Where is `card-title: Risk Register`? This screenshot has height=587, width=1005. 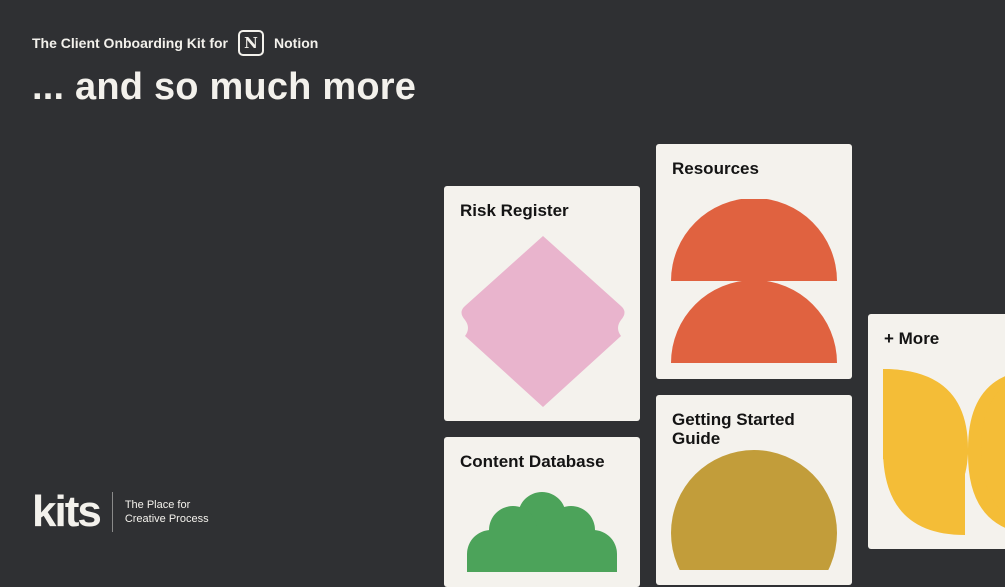
card-title: Risk Register is located at coordinates (514, 210).